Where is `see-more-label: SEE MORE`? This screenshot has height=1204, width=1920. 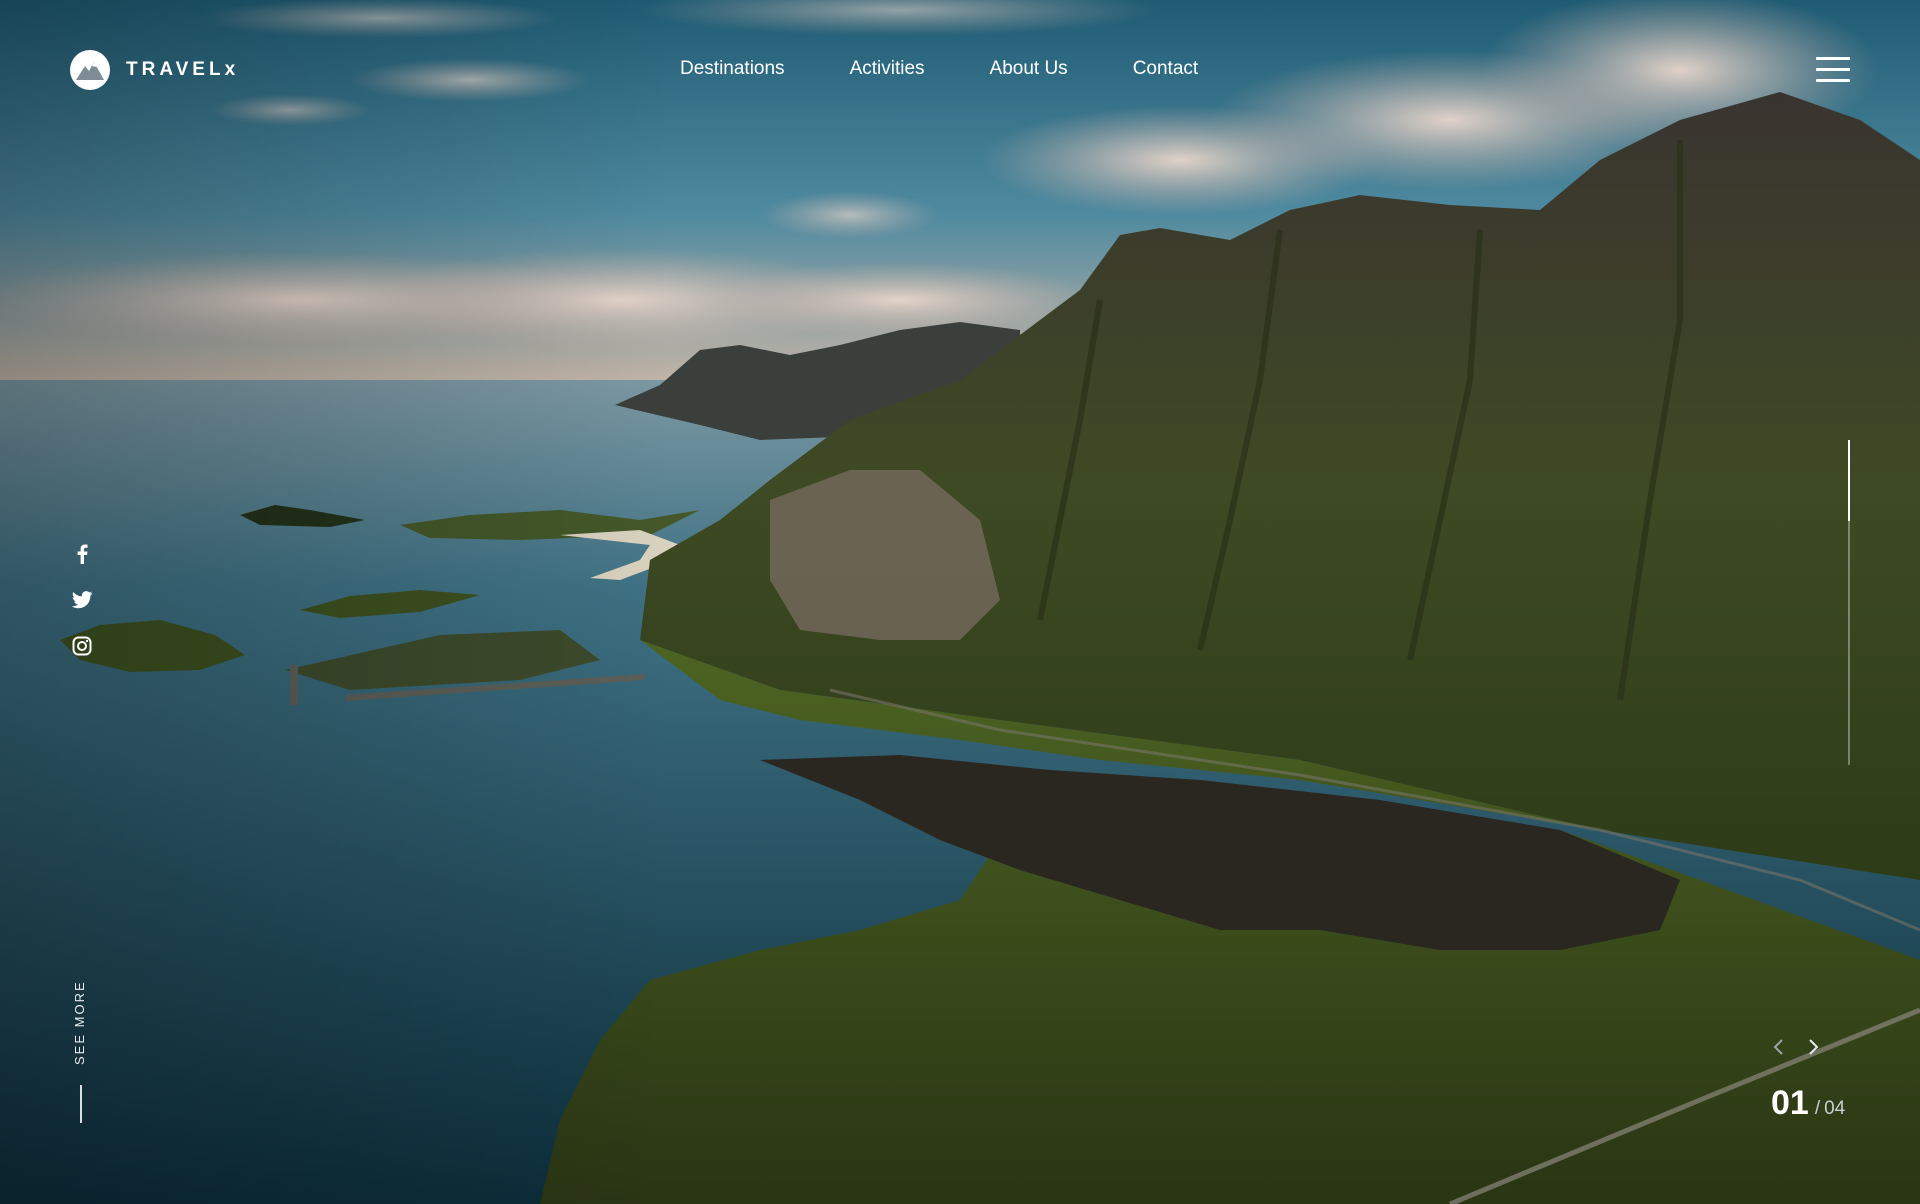 see-more-label: SEE MORE is located at coordinates (79, 1022).